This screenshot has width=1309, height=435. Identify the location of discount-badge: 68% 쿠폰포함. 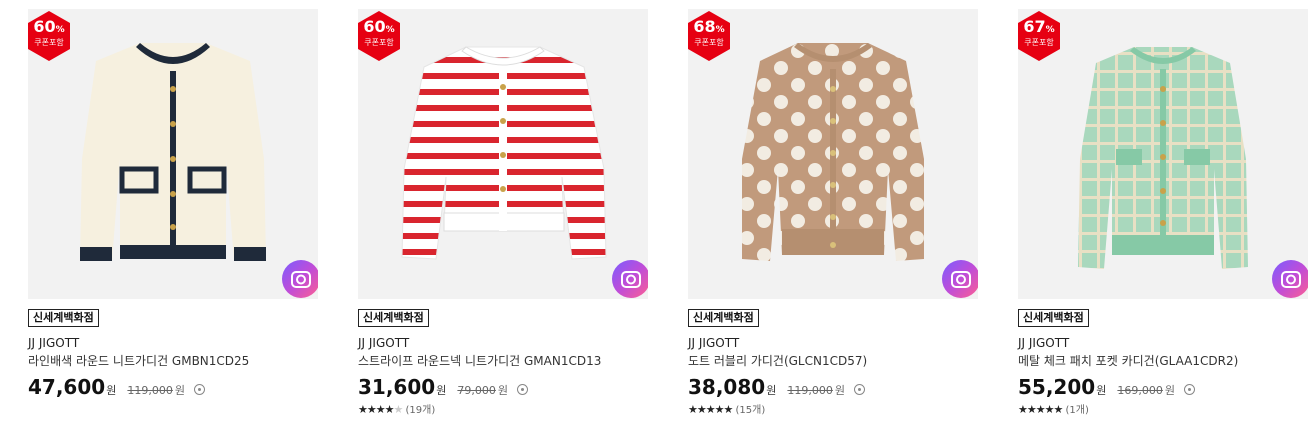
(710, 36).